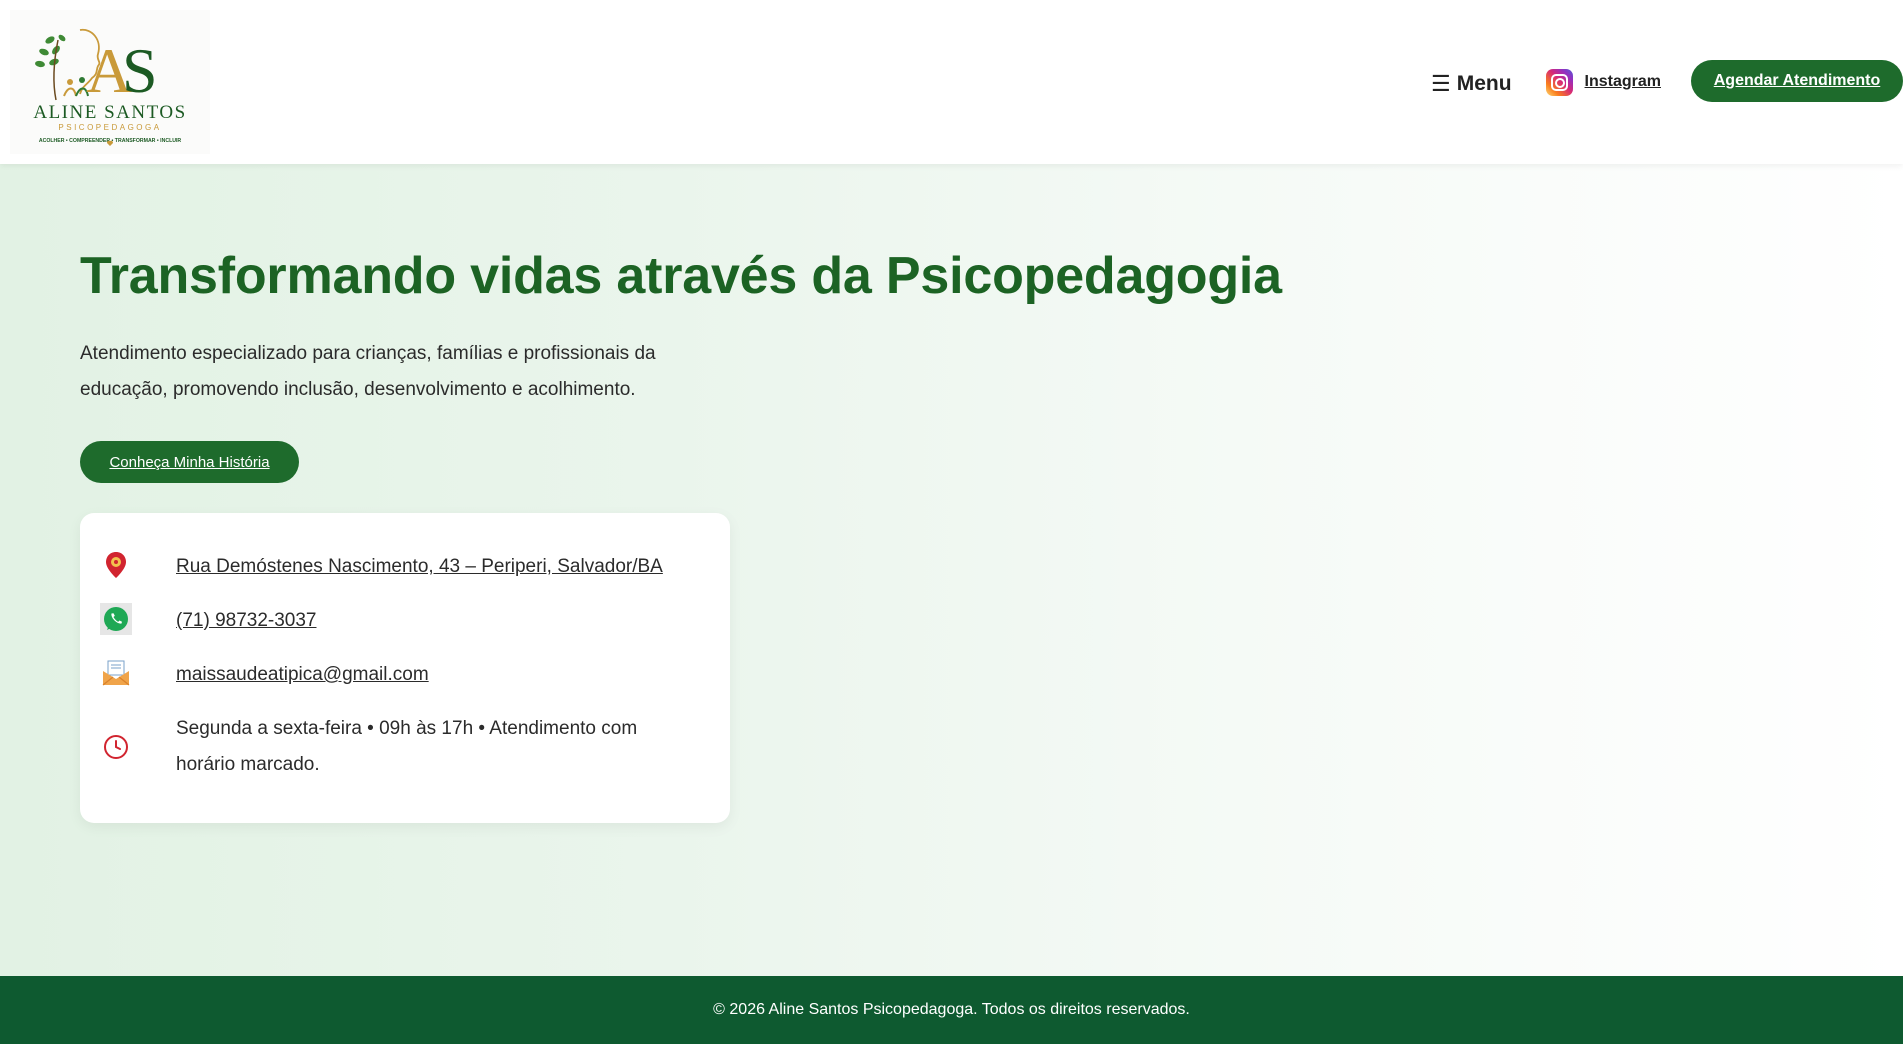  What do you see at coordinates (116, 565) in the screenshot?
I see `location-pin-icon` at bounding box center [116, 565].